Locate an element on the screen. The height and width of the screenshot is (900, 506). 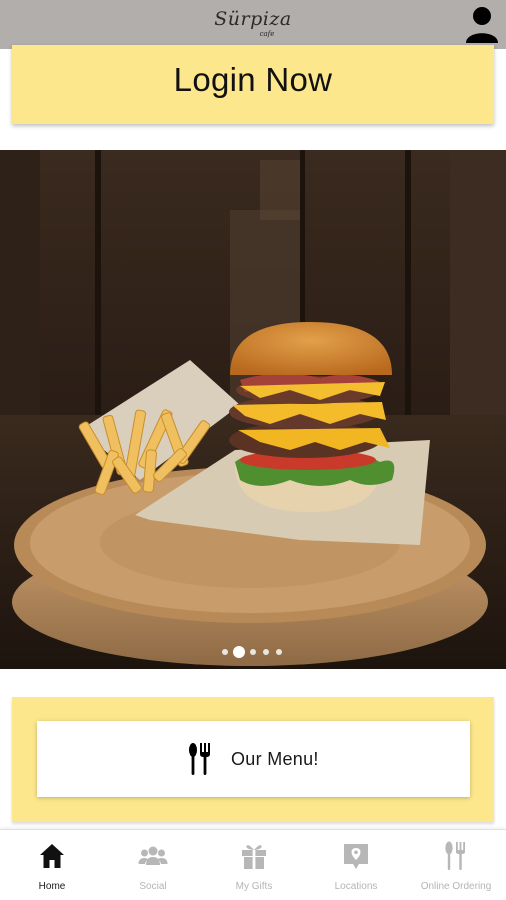
nav-social: Social is located at coordinates (153, 865).